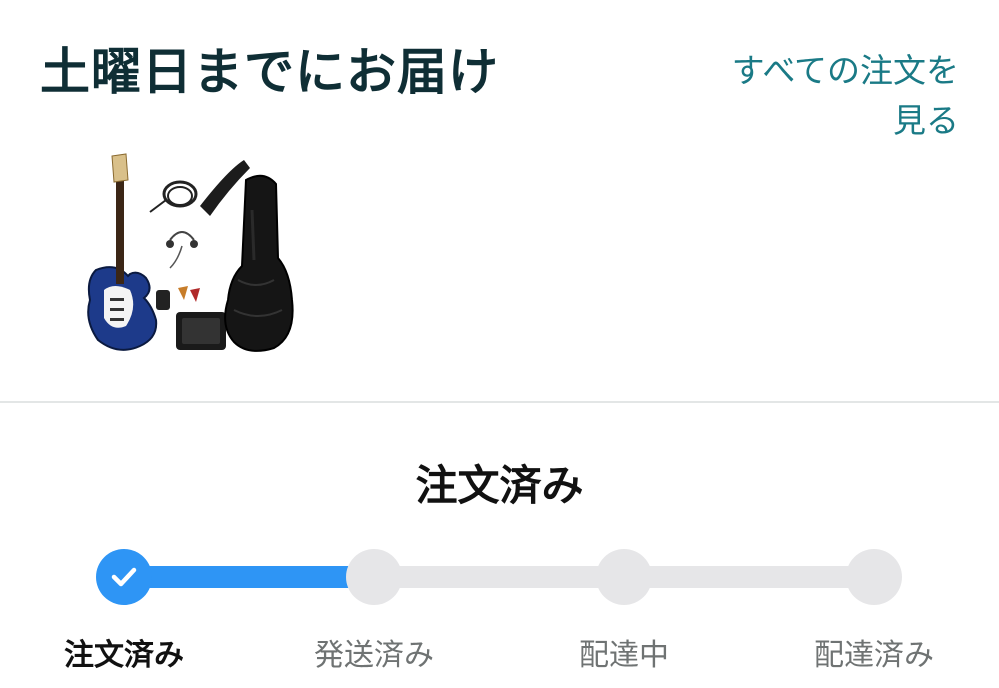 The height and width of the screenshot is (688, 999). I want to click on step-delivered-dot, so click(874, 577).